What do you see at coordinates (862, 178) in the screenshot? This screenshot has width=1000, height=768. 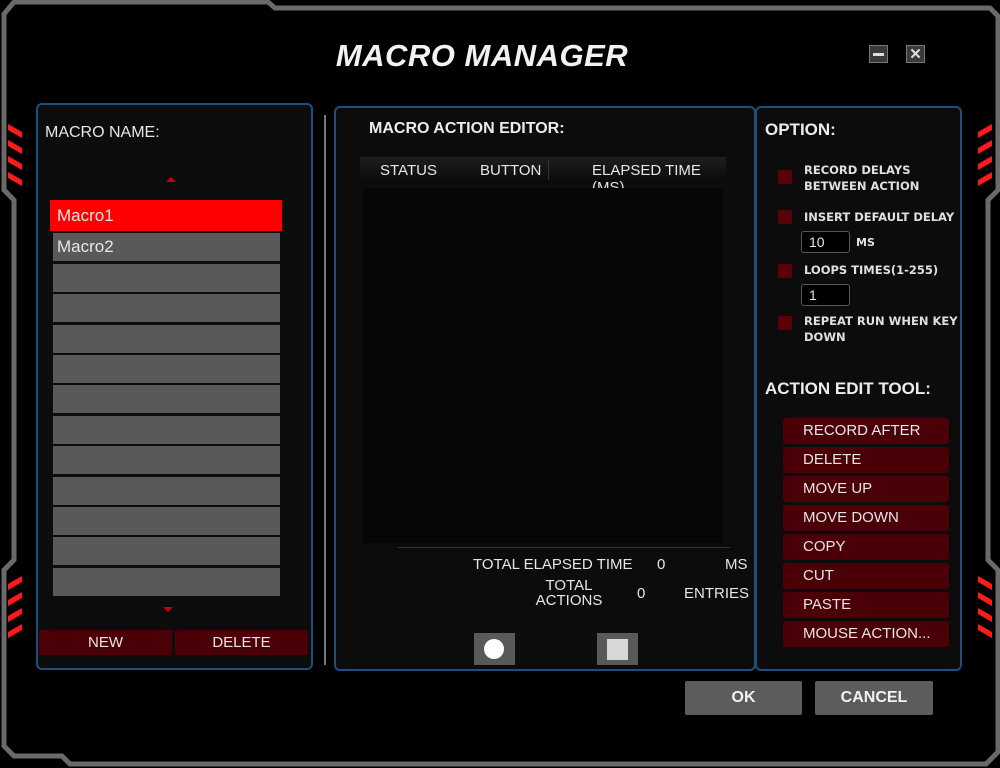 I see `record-delays-label: RECORD DELAYS BETWEEN ACTION` at bounding box center [862, 178].